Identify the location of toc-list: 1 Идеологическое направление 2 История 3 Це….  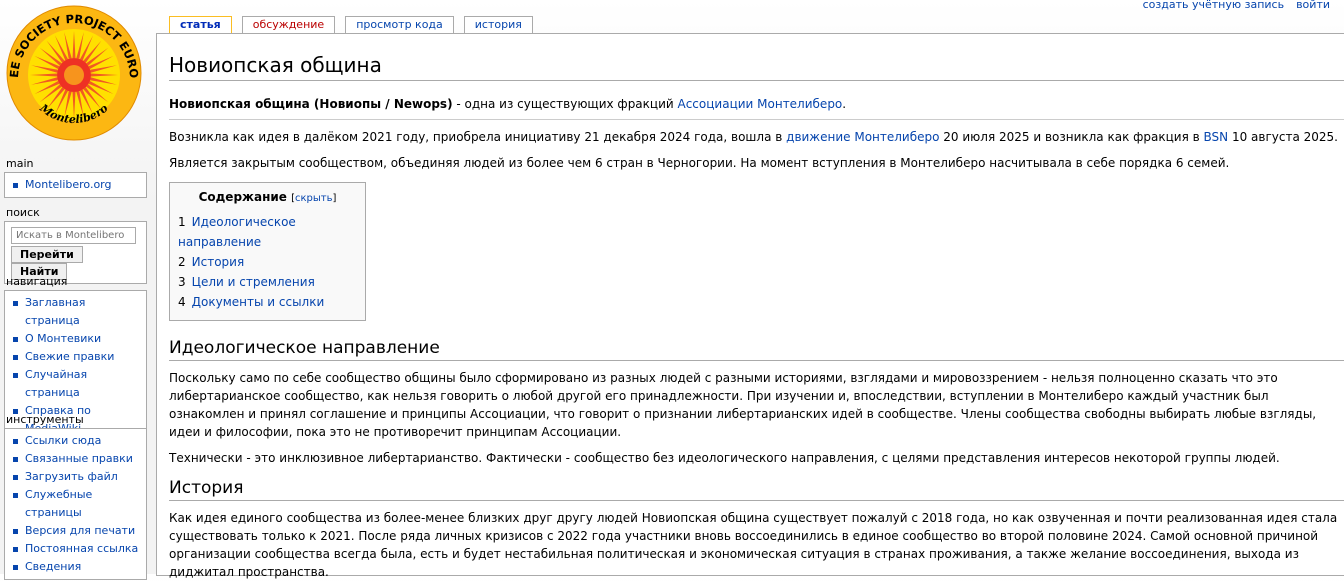
(267, 262).